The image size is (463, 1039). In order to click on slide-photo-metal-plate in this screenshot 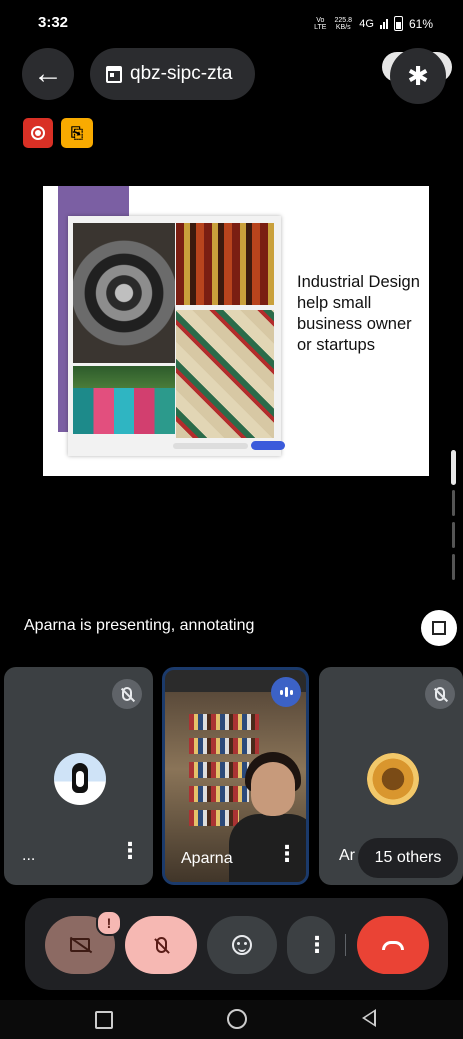, I will do `click(124, 293)`.